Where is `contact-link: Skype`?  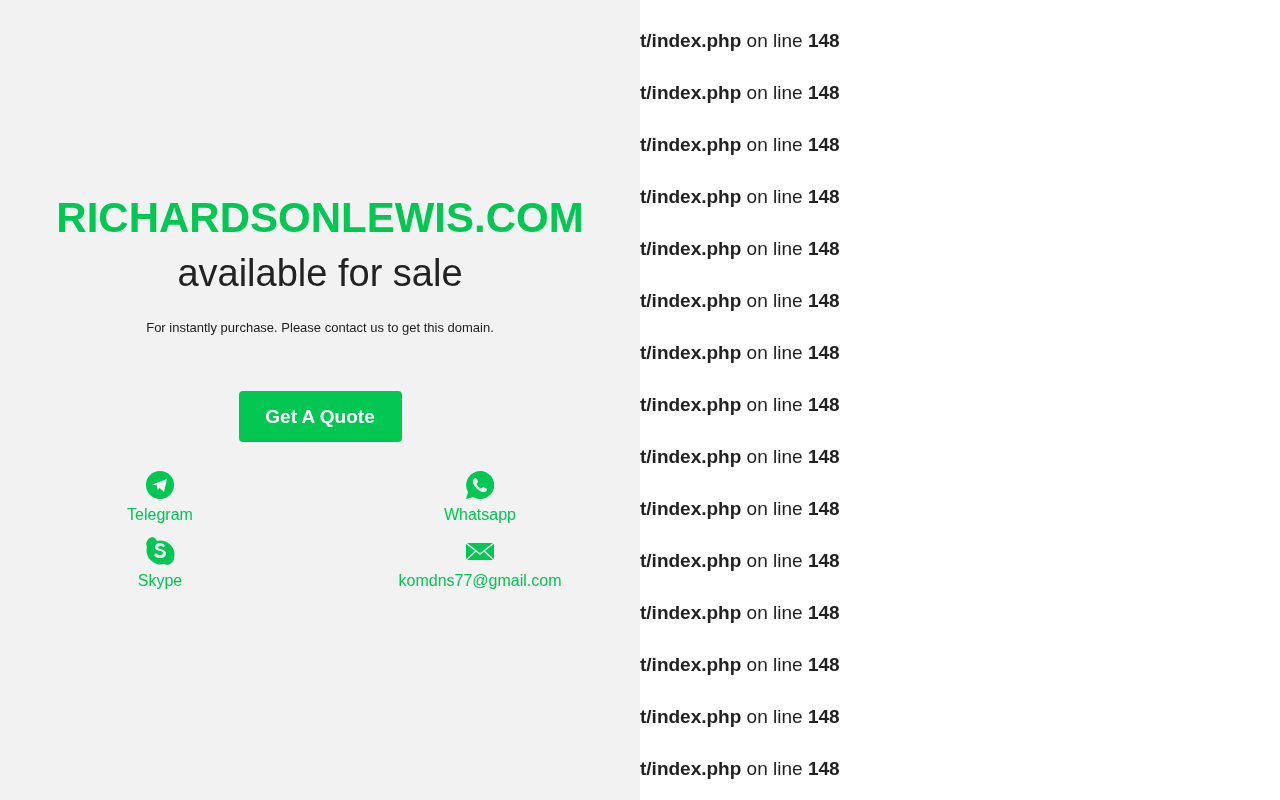
contact-link: Skype is located at coordinates (160, 581).